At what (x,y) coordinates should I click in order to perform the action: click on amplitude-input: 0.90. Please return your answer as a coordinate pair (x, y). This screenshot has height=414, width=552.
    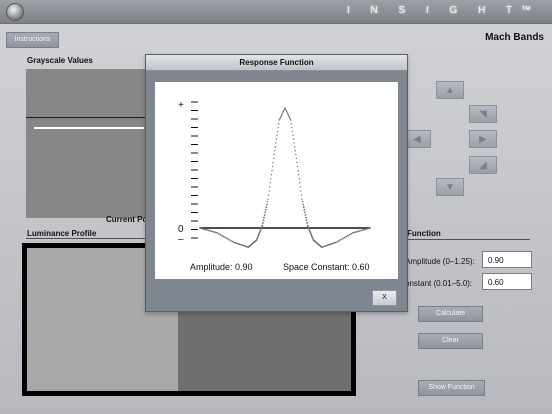
    Looking at the image, I should click on (507, 259).